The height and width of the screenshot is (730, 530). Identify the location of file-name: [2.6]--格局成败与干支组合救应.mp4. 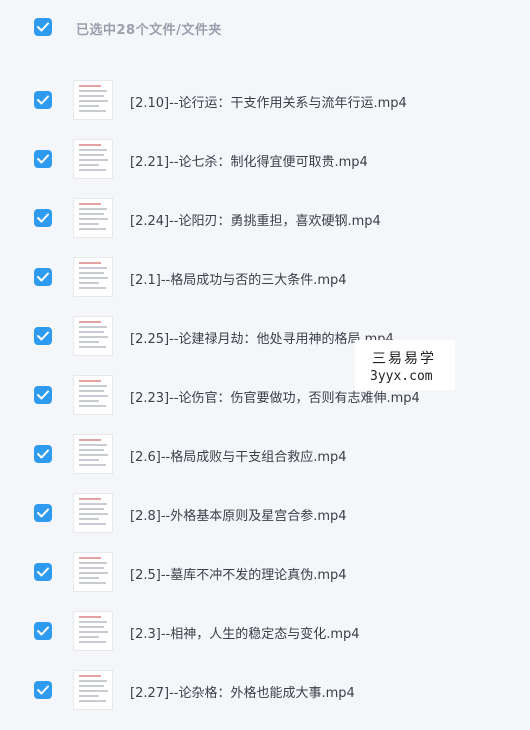
(238, 457).